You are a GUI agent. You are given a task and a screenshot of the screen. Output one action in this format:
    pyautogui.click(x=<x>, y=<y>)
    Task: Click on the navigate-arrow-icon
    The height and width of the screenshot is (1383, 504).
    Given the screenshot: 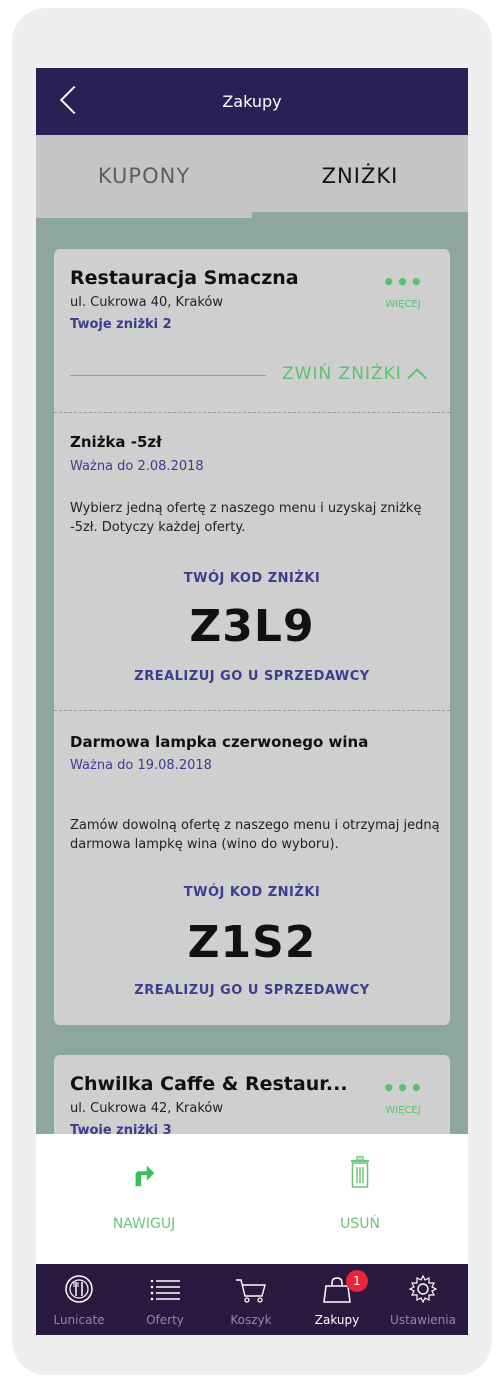 What is the action you would take?
    pyautogui.click(x=145, y=1176)
    